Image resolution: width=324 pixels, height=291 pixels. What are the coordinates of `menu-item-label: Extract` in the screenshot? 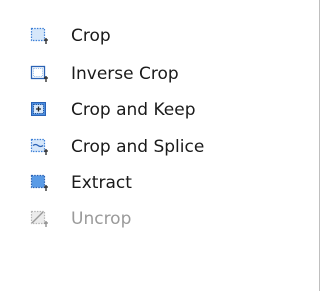 It's located at (101, 182).